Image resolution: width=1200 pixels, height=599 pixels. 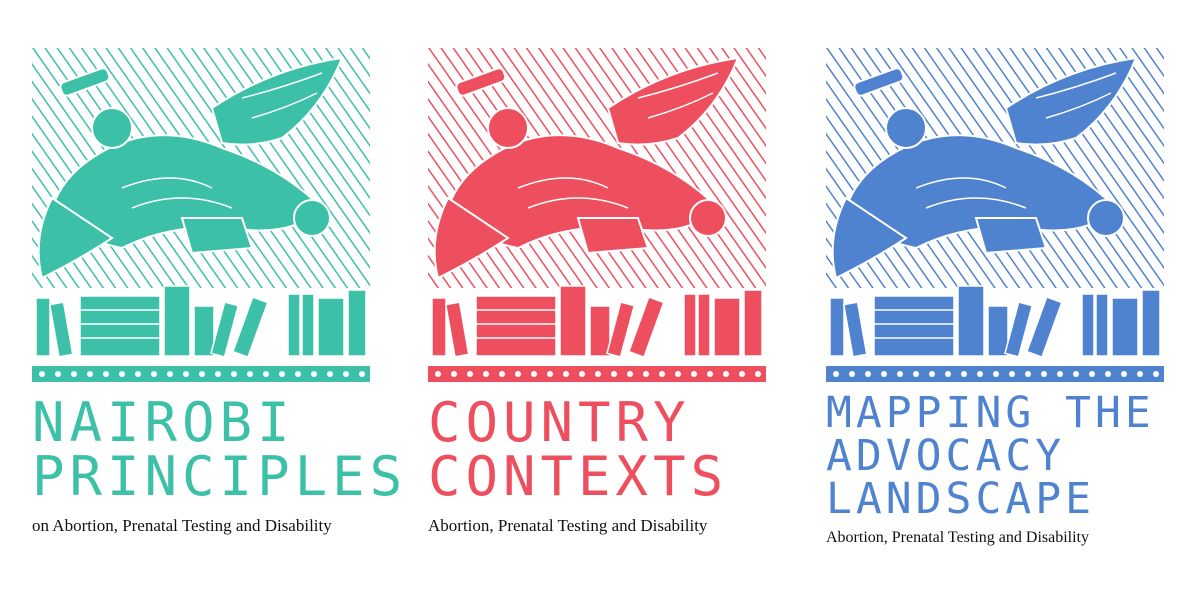 I want to click on cover-title: MAPPING THE ADVOCACY LANDSCAPE, so click(x=995, y=456).